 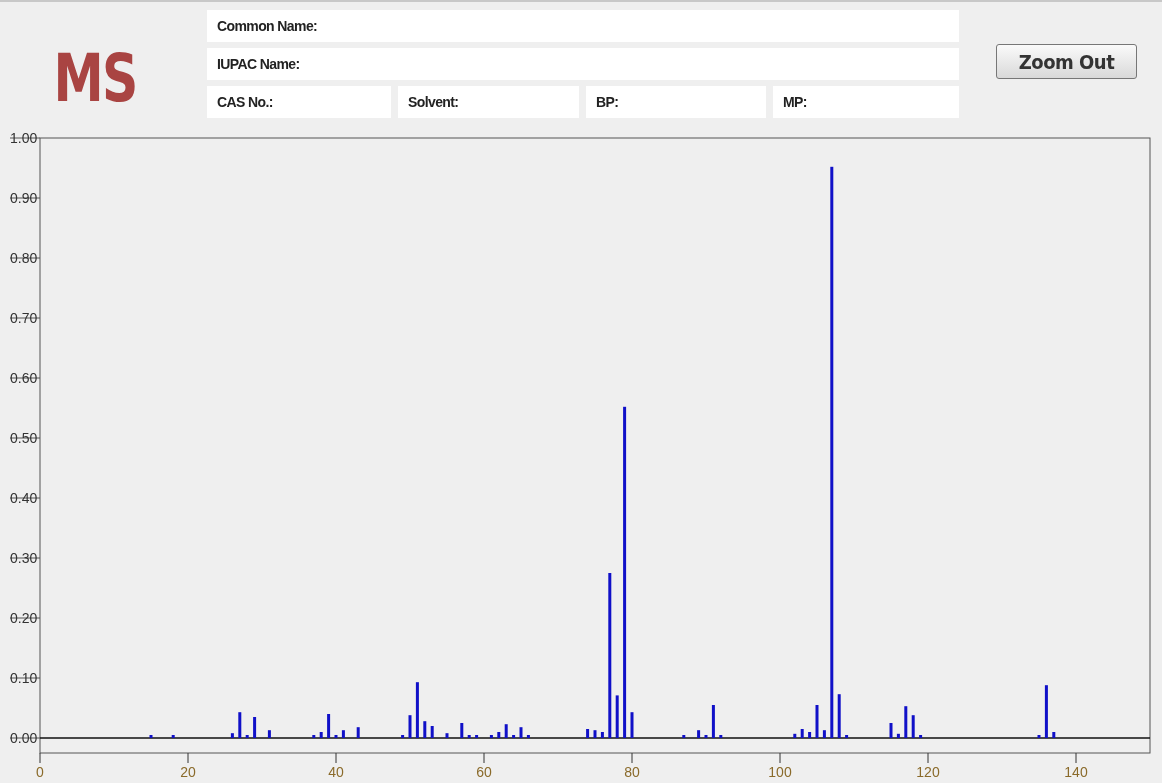 I want to click on x-tick-label: 0, so click(x=40, y=772).